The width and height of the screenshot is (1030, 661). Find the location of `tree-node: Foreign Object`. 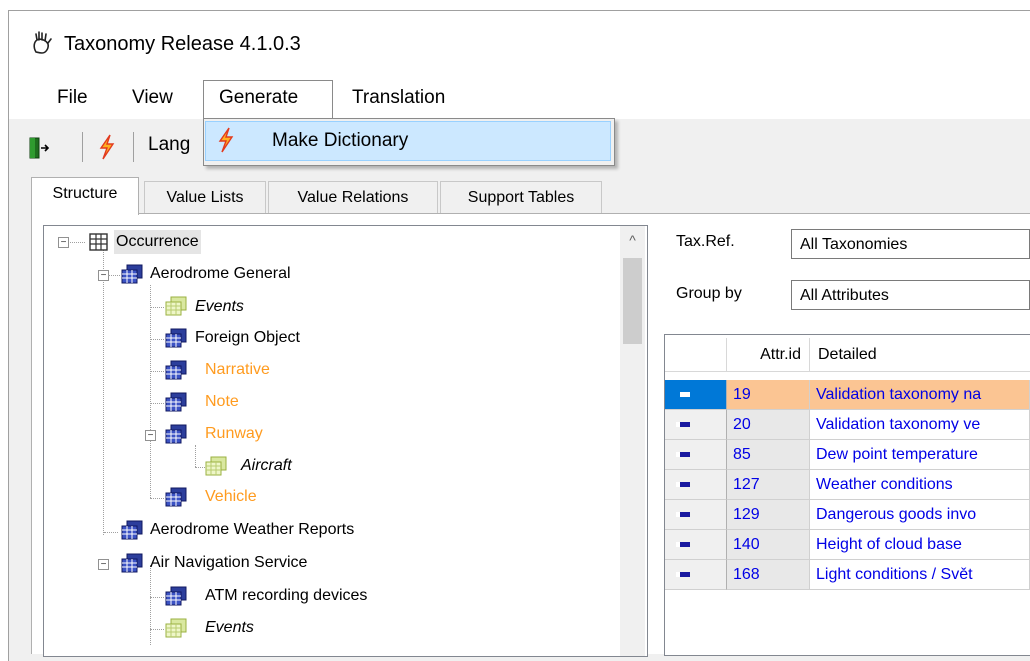

tree-node: Foreign Object is located at coordinates (247, 338).